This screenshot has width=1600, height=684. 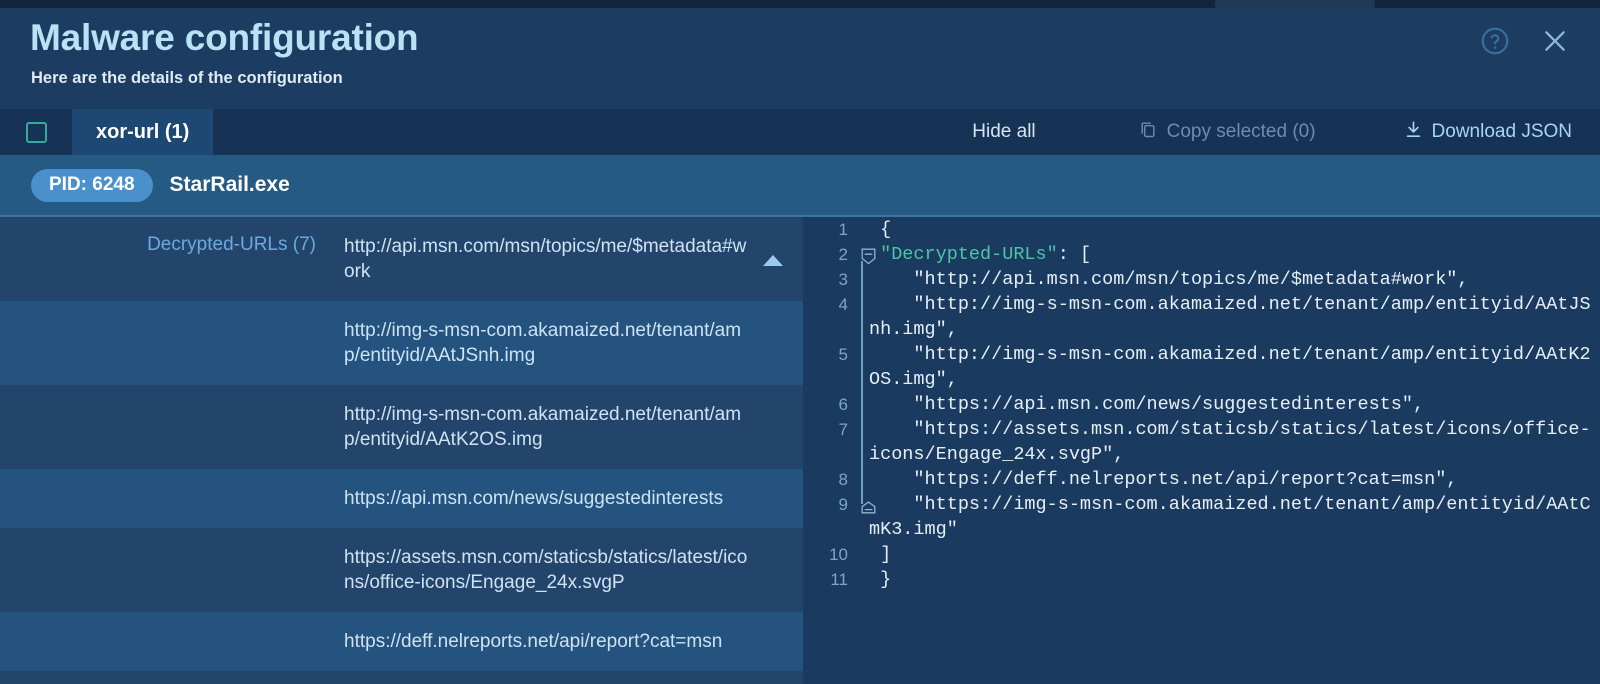 What do you see at coordinates (224, 37) in the screenshot?
I see `page-title: Malware configuration` at bounding box center [224, 37].